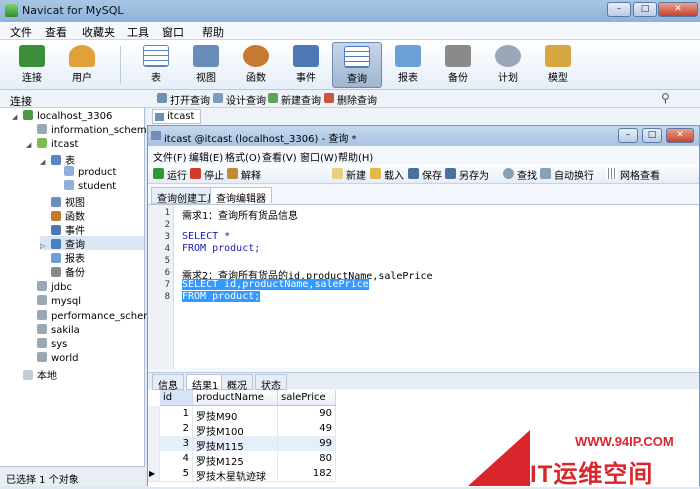  I want to click on database-icon, so click(42, 286).